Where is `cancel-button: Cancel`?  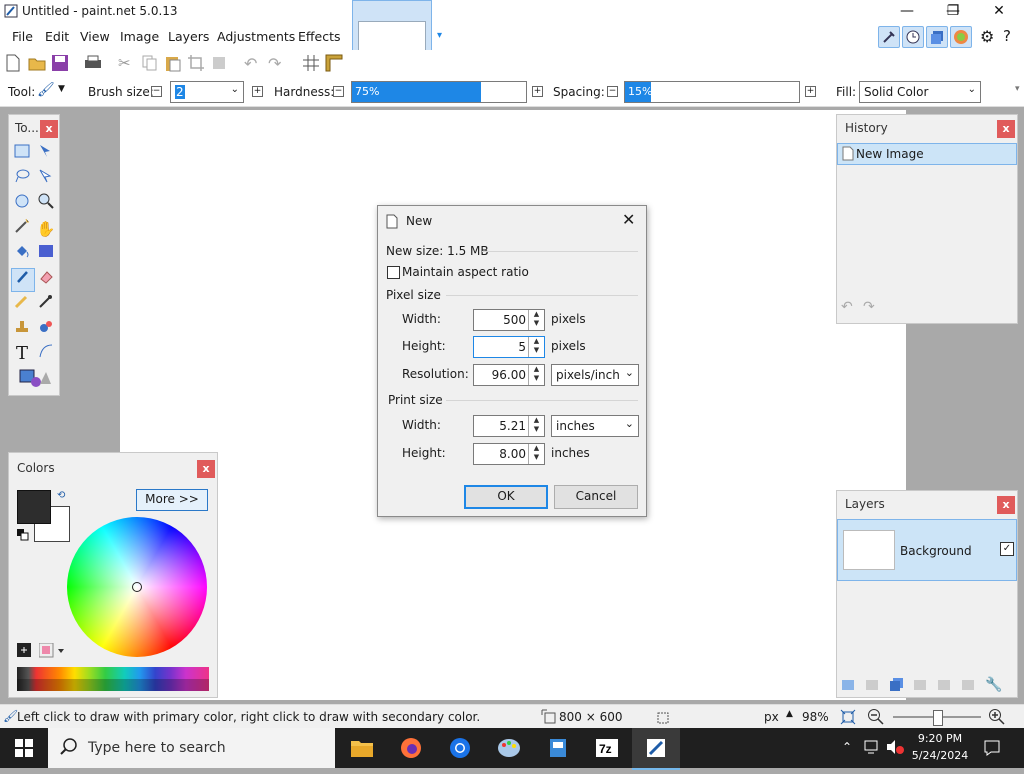
cancel-button: Cancel is located at coordinates (596, 497).